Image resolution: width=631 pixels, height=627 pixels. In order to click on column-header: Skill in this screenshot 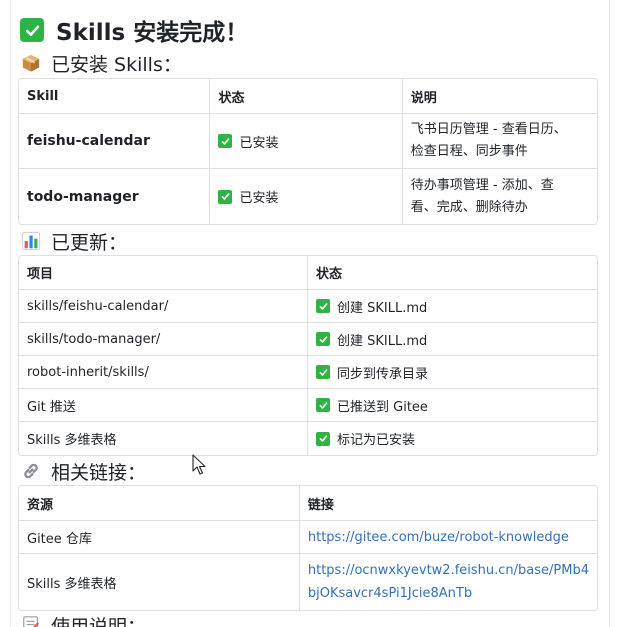, I will do `click(115, 96)`.